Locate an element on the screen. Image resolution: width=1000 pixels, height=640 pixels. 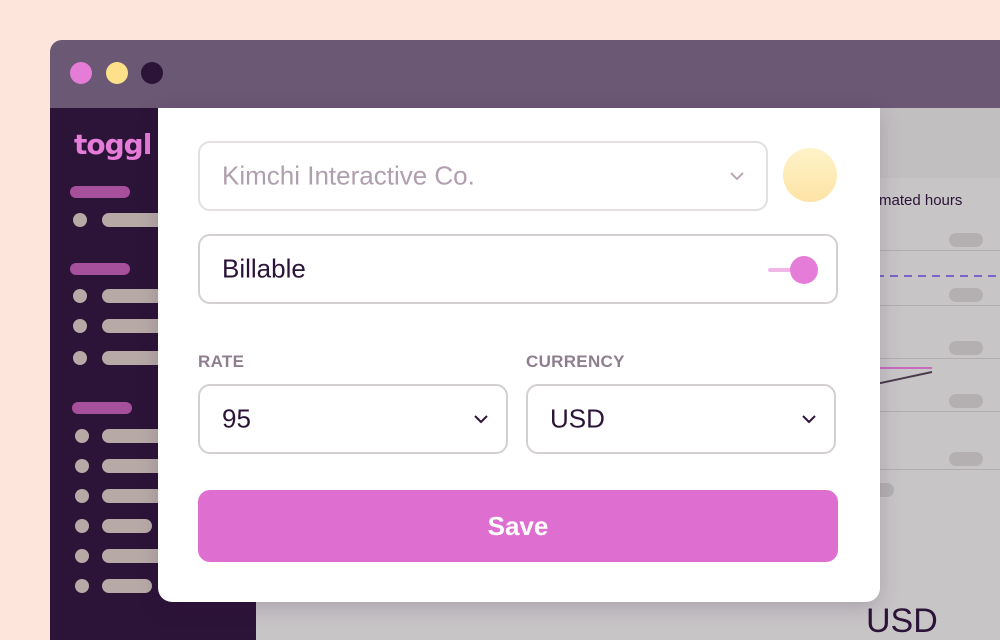
client-select-value: Kimchi Interactive Co. is located at coordinates (348, 175).